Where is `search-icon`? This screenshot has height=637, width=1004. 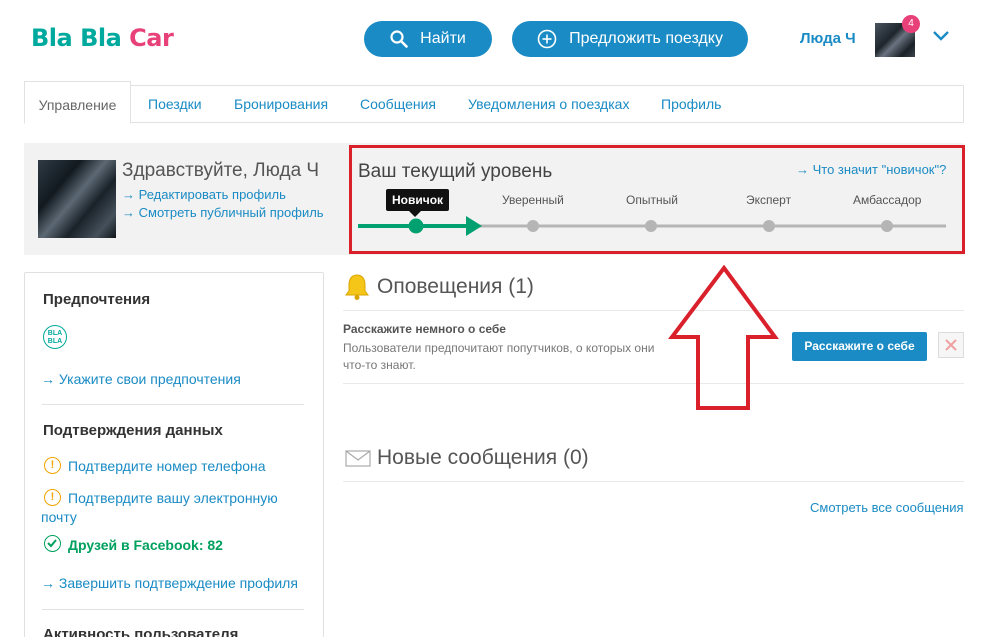
search-icon is located at coordinates (399, 39).